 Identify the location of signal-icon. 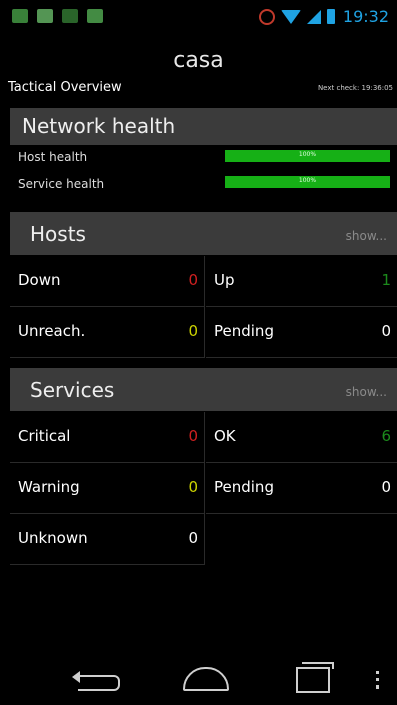
(313, 16).